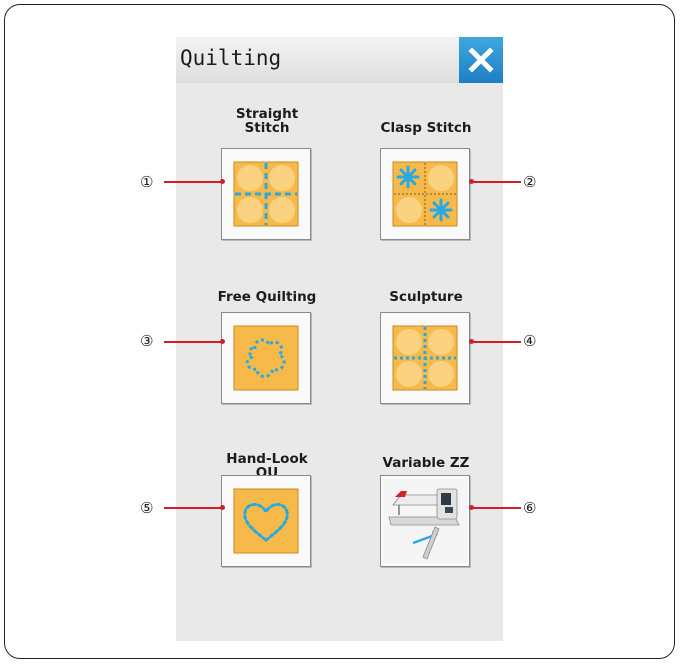  I want to click on sculpture-button, so click(425, 358).